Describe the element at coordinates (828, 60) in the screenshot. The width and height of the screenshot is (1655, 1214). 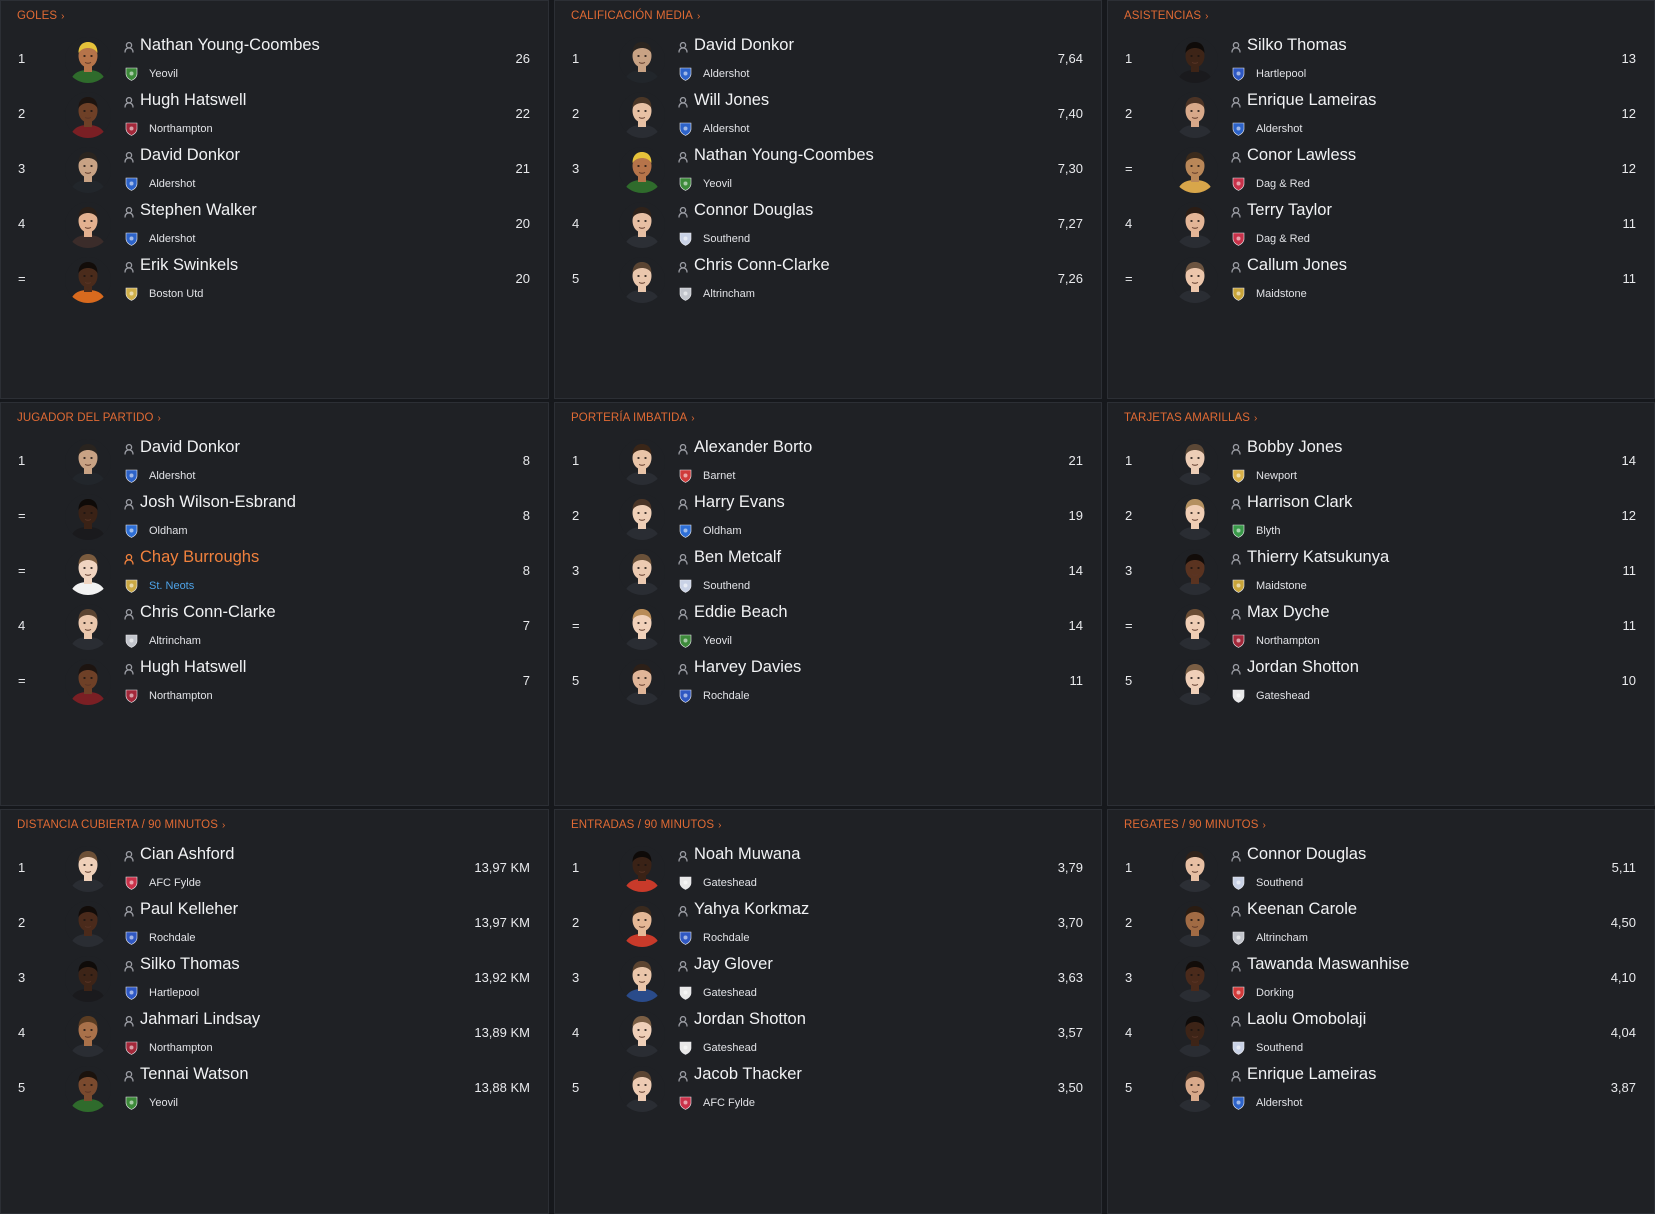
I see `ranking-row: 1 David Donkor Aldershot 7,64` at that location.